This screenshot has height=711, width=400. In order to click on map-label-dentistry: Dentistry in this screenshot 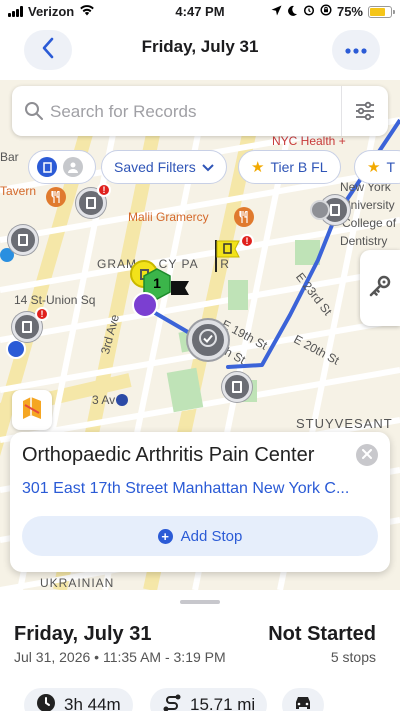, I will do `click(364, 241)`.